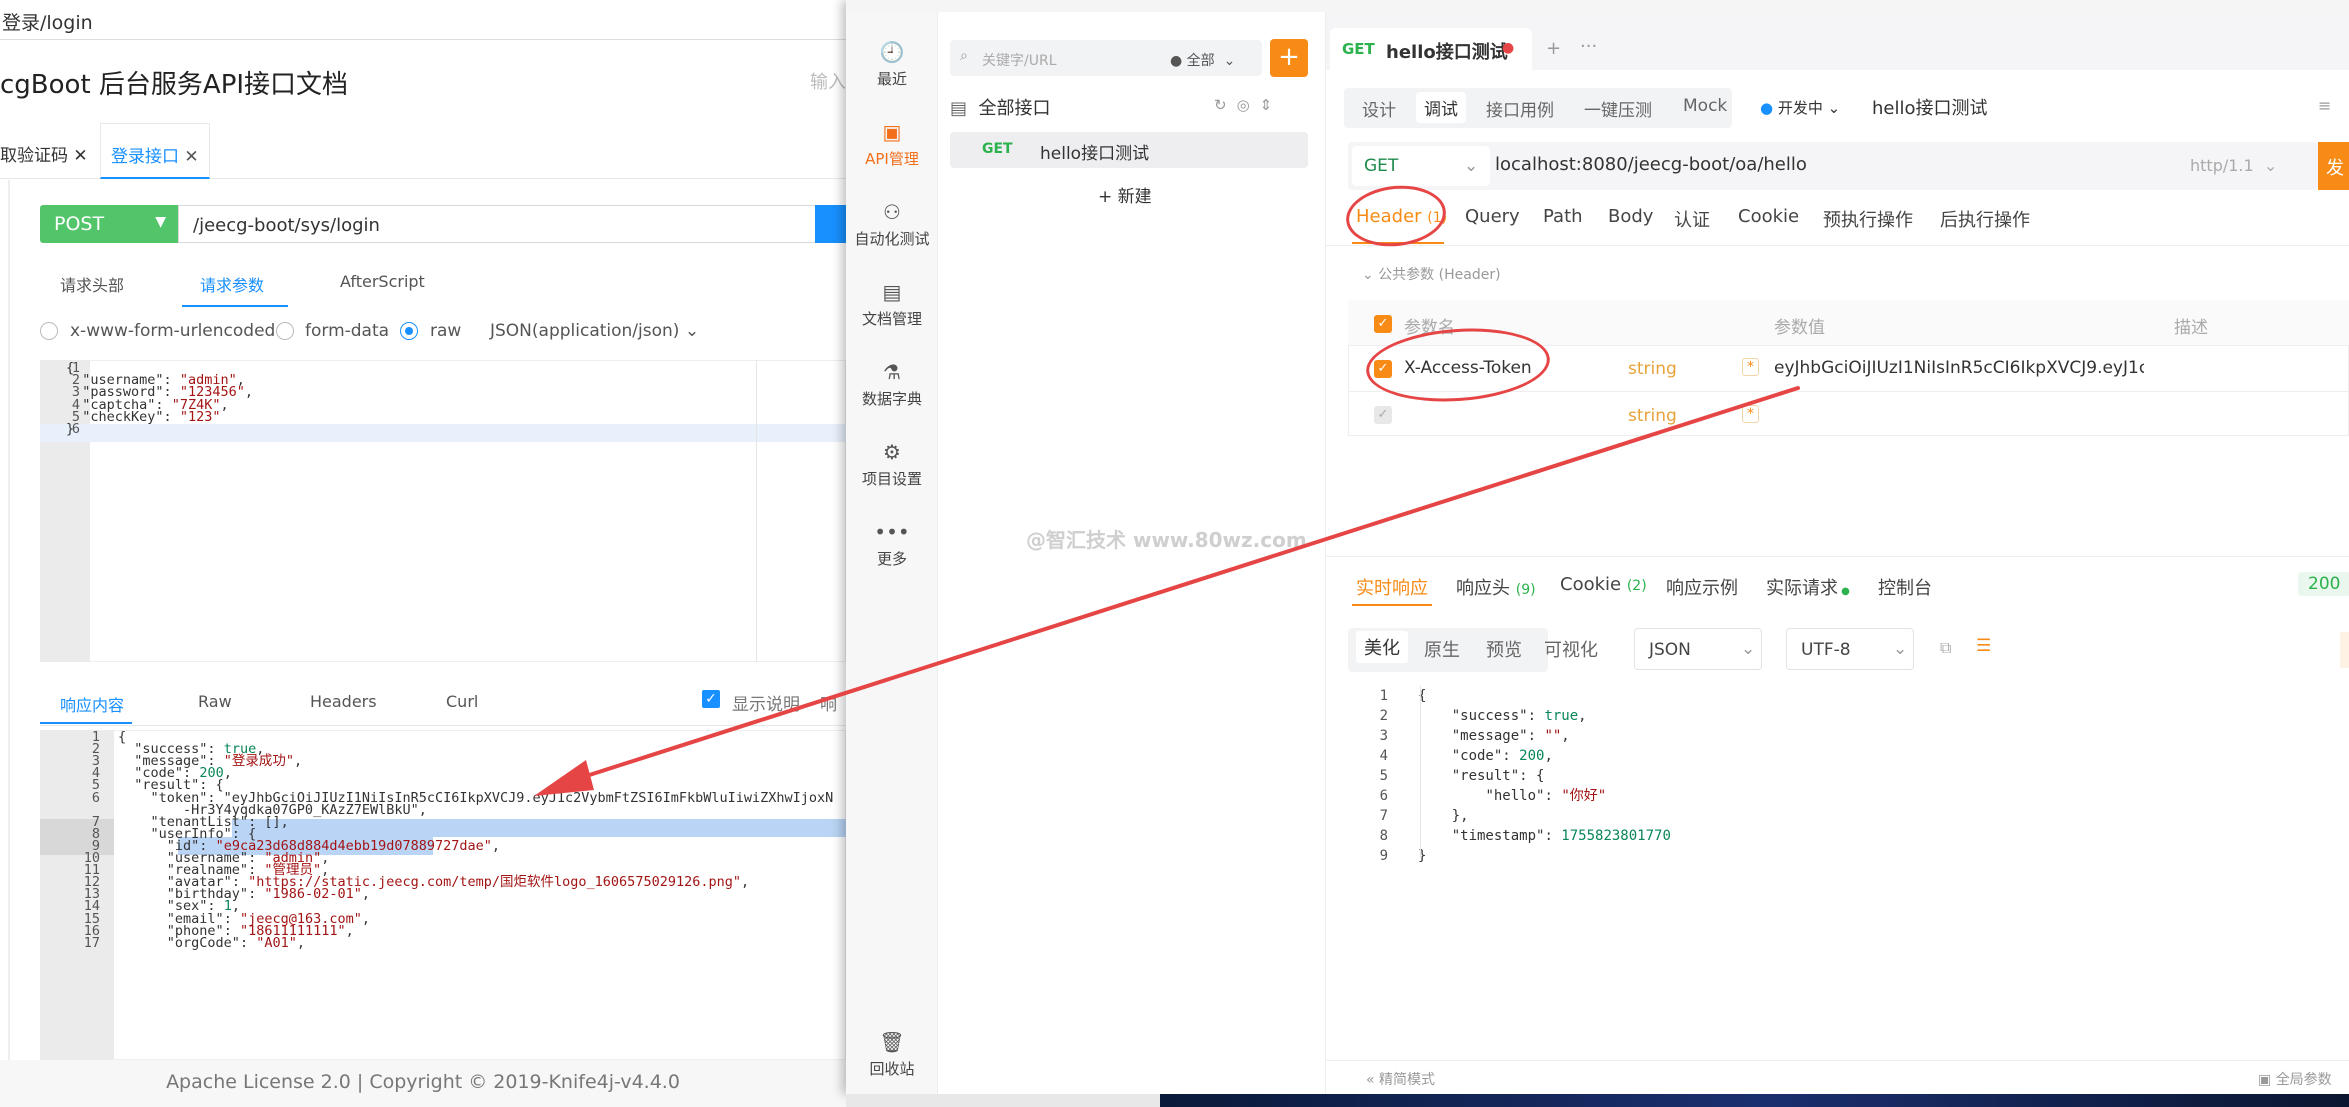 Image resolution: width=2349 pixels, height=1107 pixels. Describe the element at coordinates (49, 331) in the screenshot. I see `radio-urlencoded` at that location.